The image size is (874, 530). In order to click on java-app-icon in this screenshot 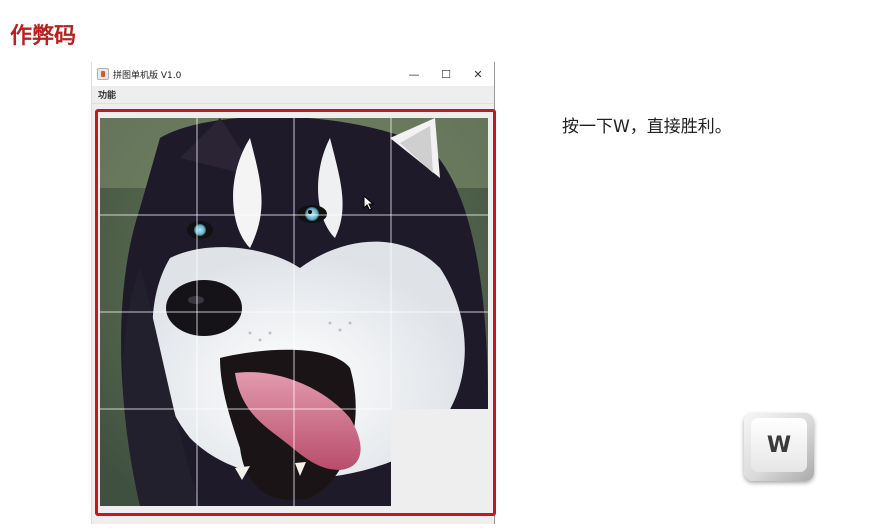, I will do `click(103, 74)`.